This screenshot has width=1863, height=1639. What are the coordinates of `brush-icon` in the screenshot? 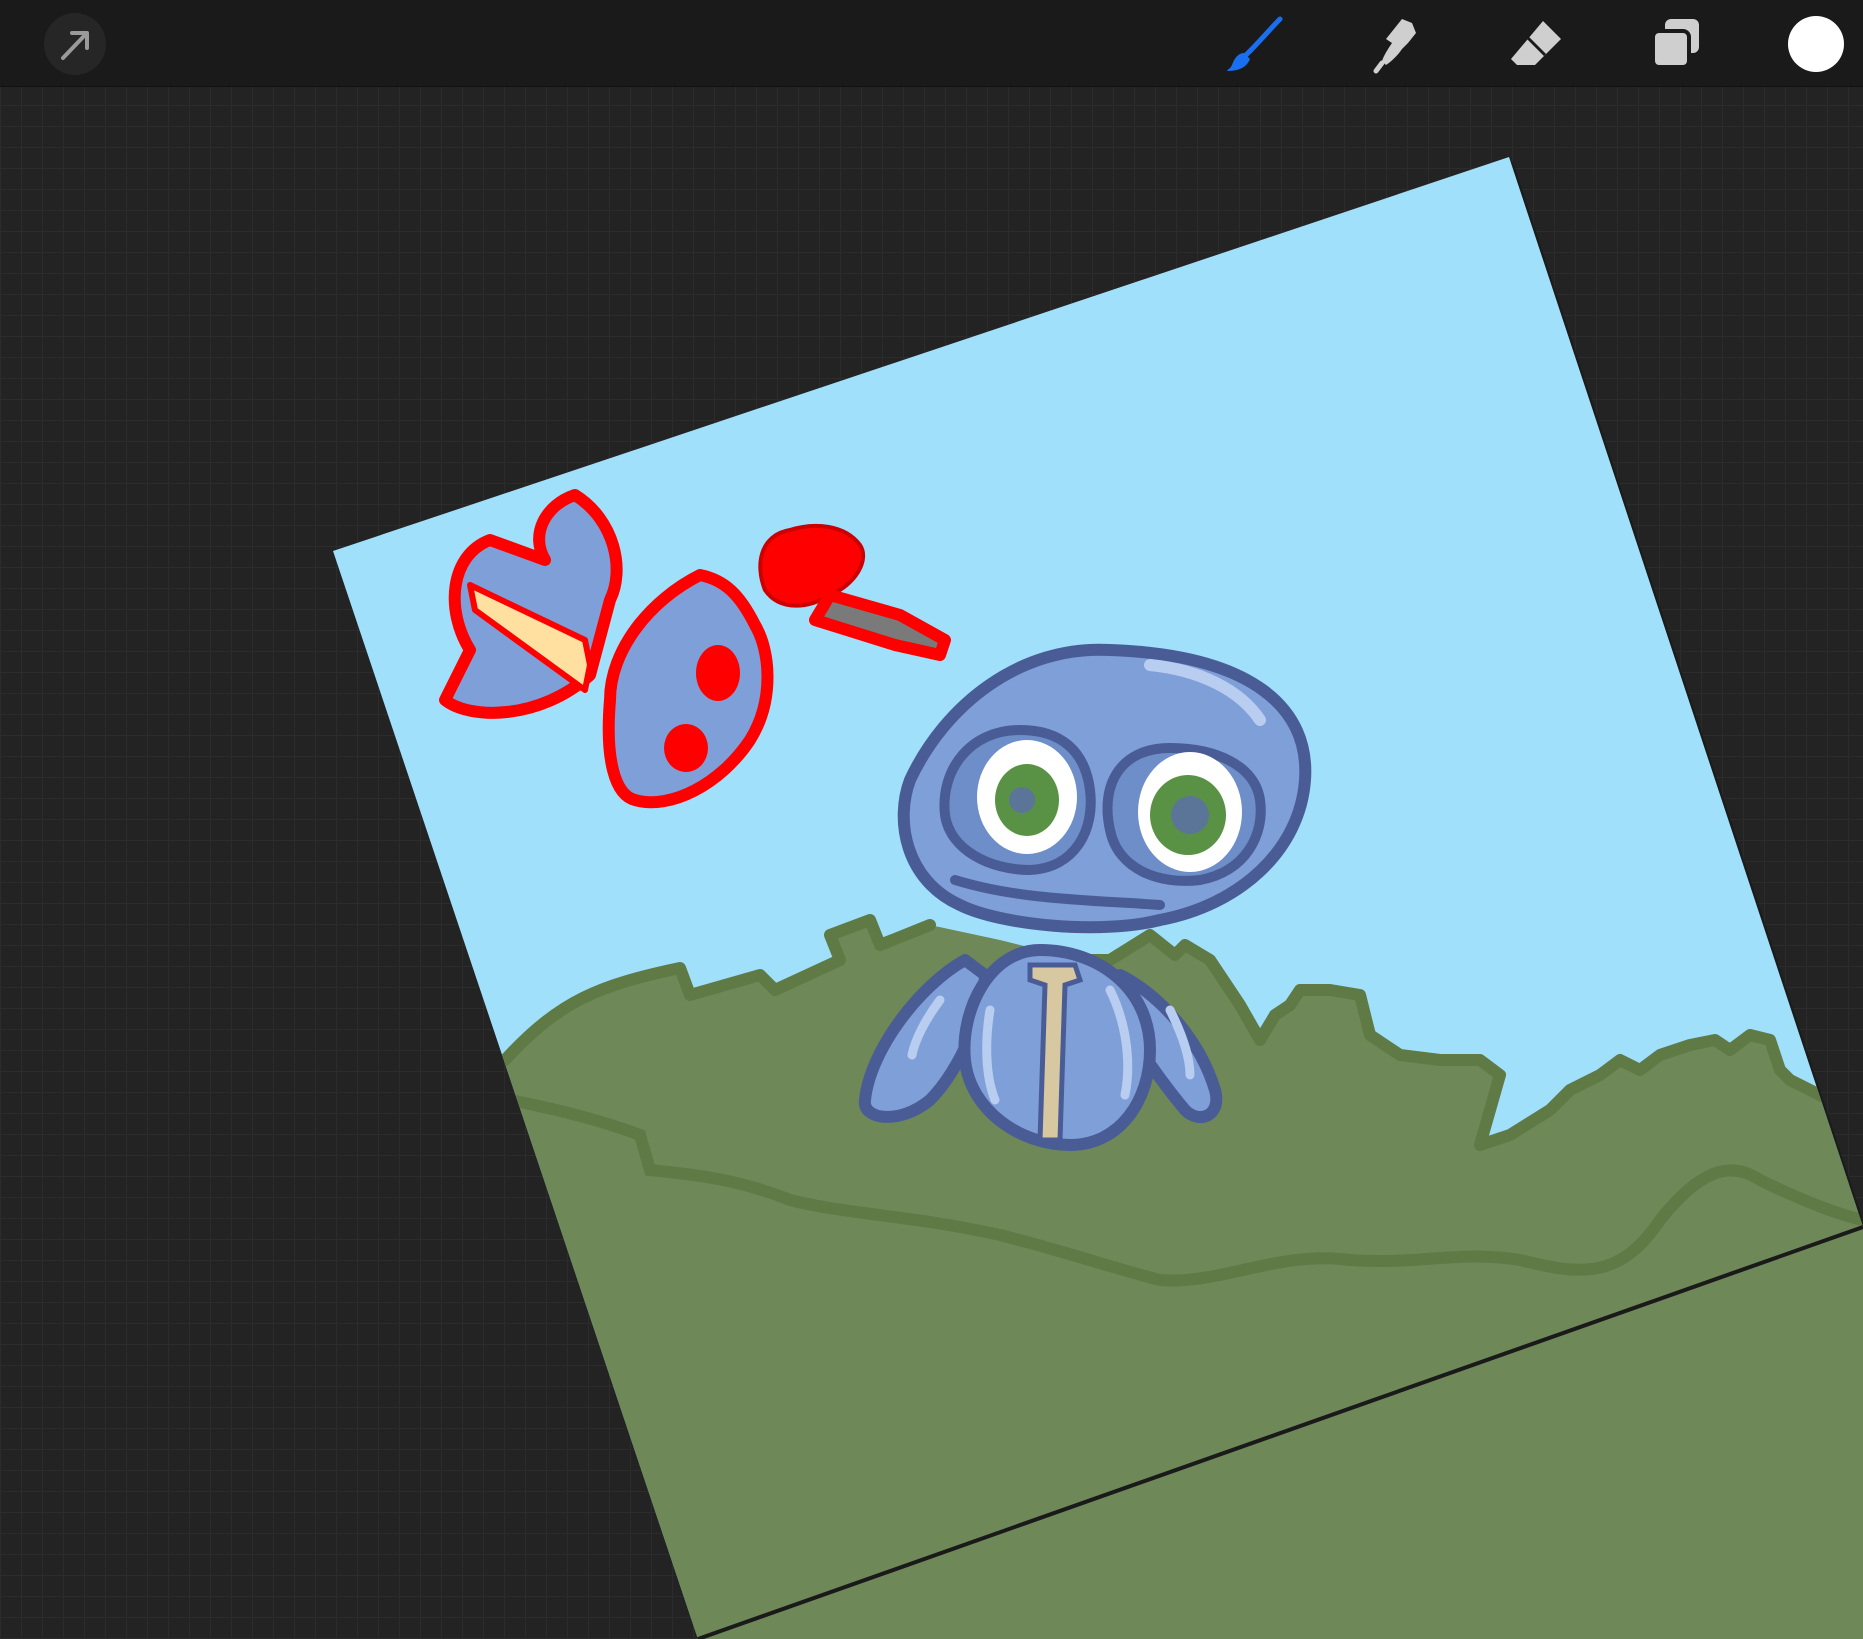 It's located at (1255, 43).